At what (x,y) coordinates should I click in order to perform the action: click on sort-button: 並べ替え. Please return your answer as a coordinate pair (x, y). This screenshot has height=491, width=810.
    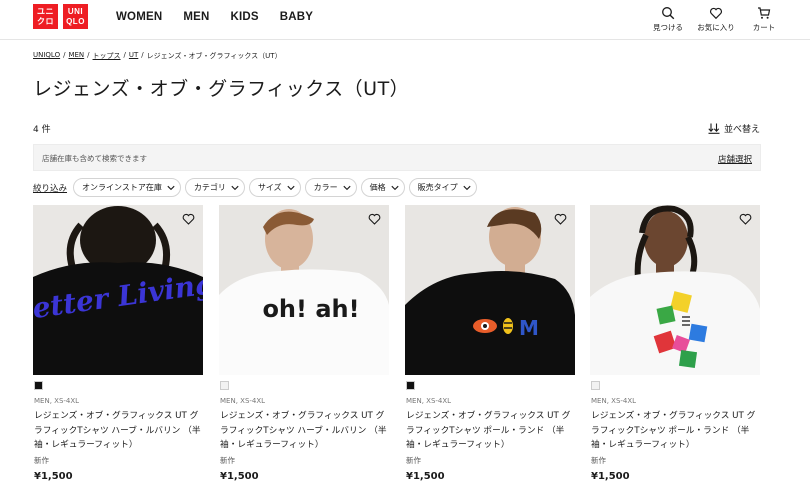
    Looking at the image, I should click on (734, 128).